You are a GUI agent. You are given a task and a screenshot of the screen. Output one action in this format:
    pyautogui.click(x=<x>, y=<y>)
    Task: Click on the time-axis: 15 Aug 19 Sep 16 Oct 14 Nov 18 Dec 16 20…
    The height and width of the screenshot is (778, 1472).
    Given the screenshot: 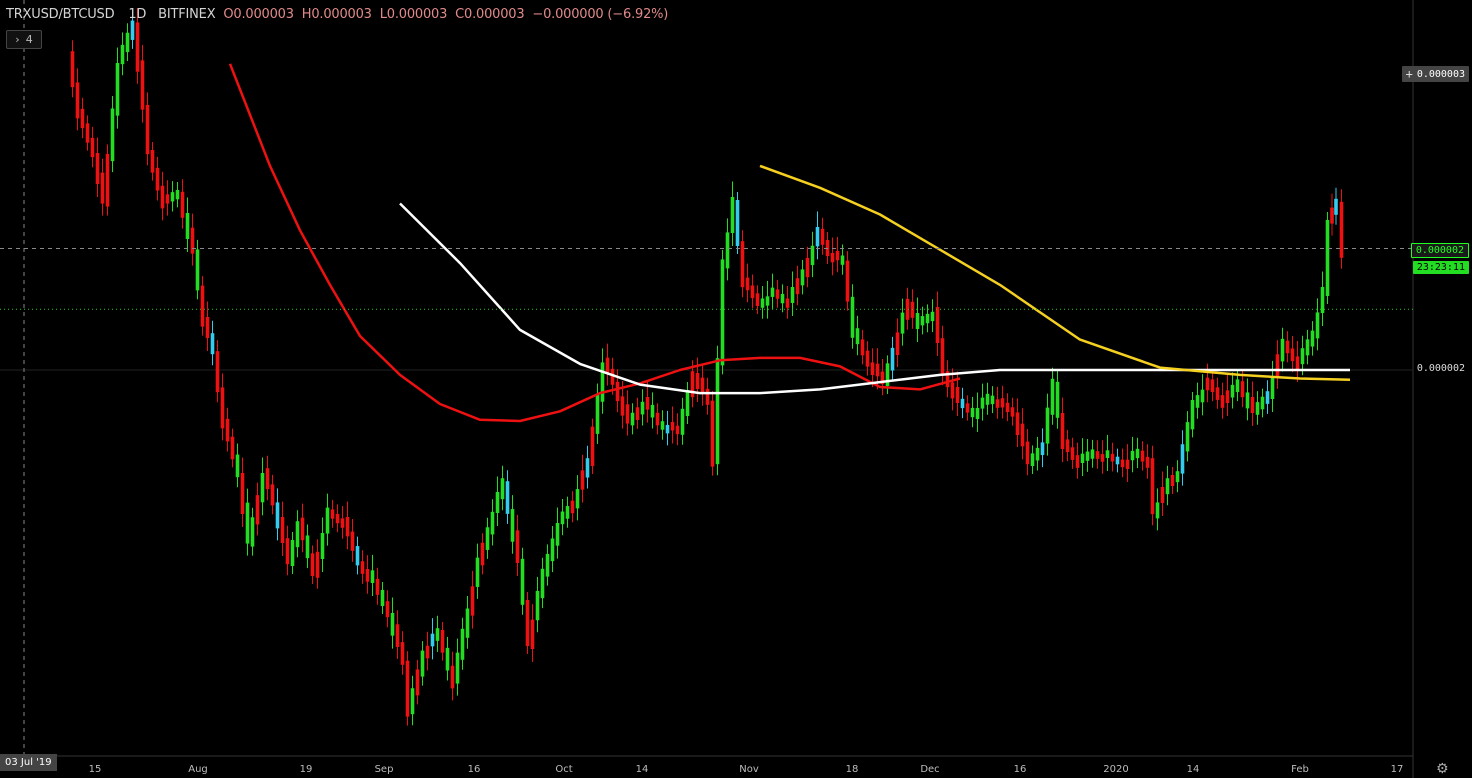 What is the action you would take?
    pyautogui.click(x=706, y=767)
    